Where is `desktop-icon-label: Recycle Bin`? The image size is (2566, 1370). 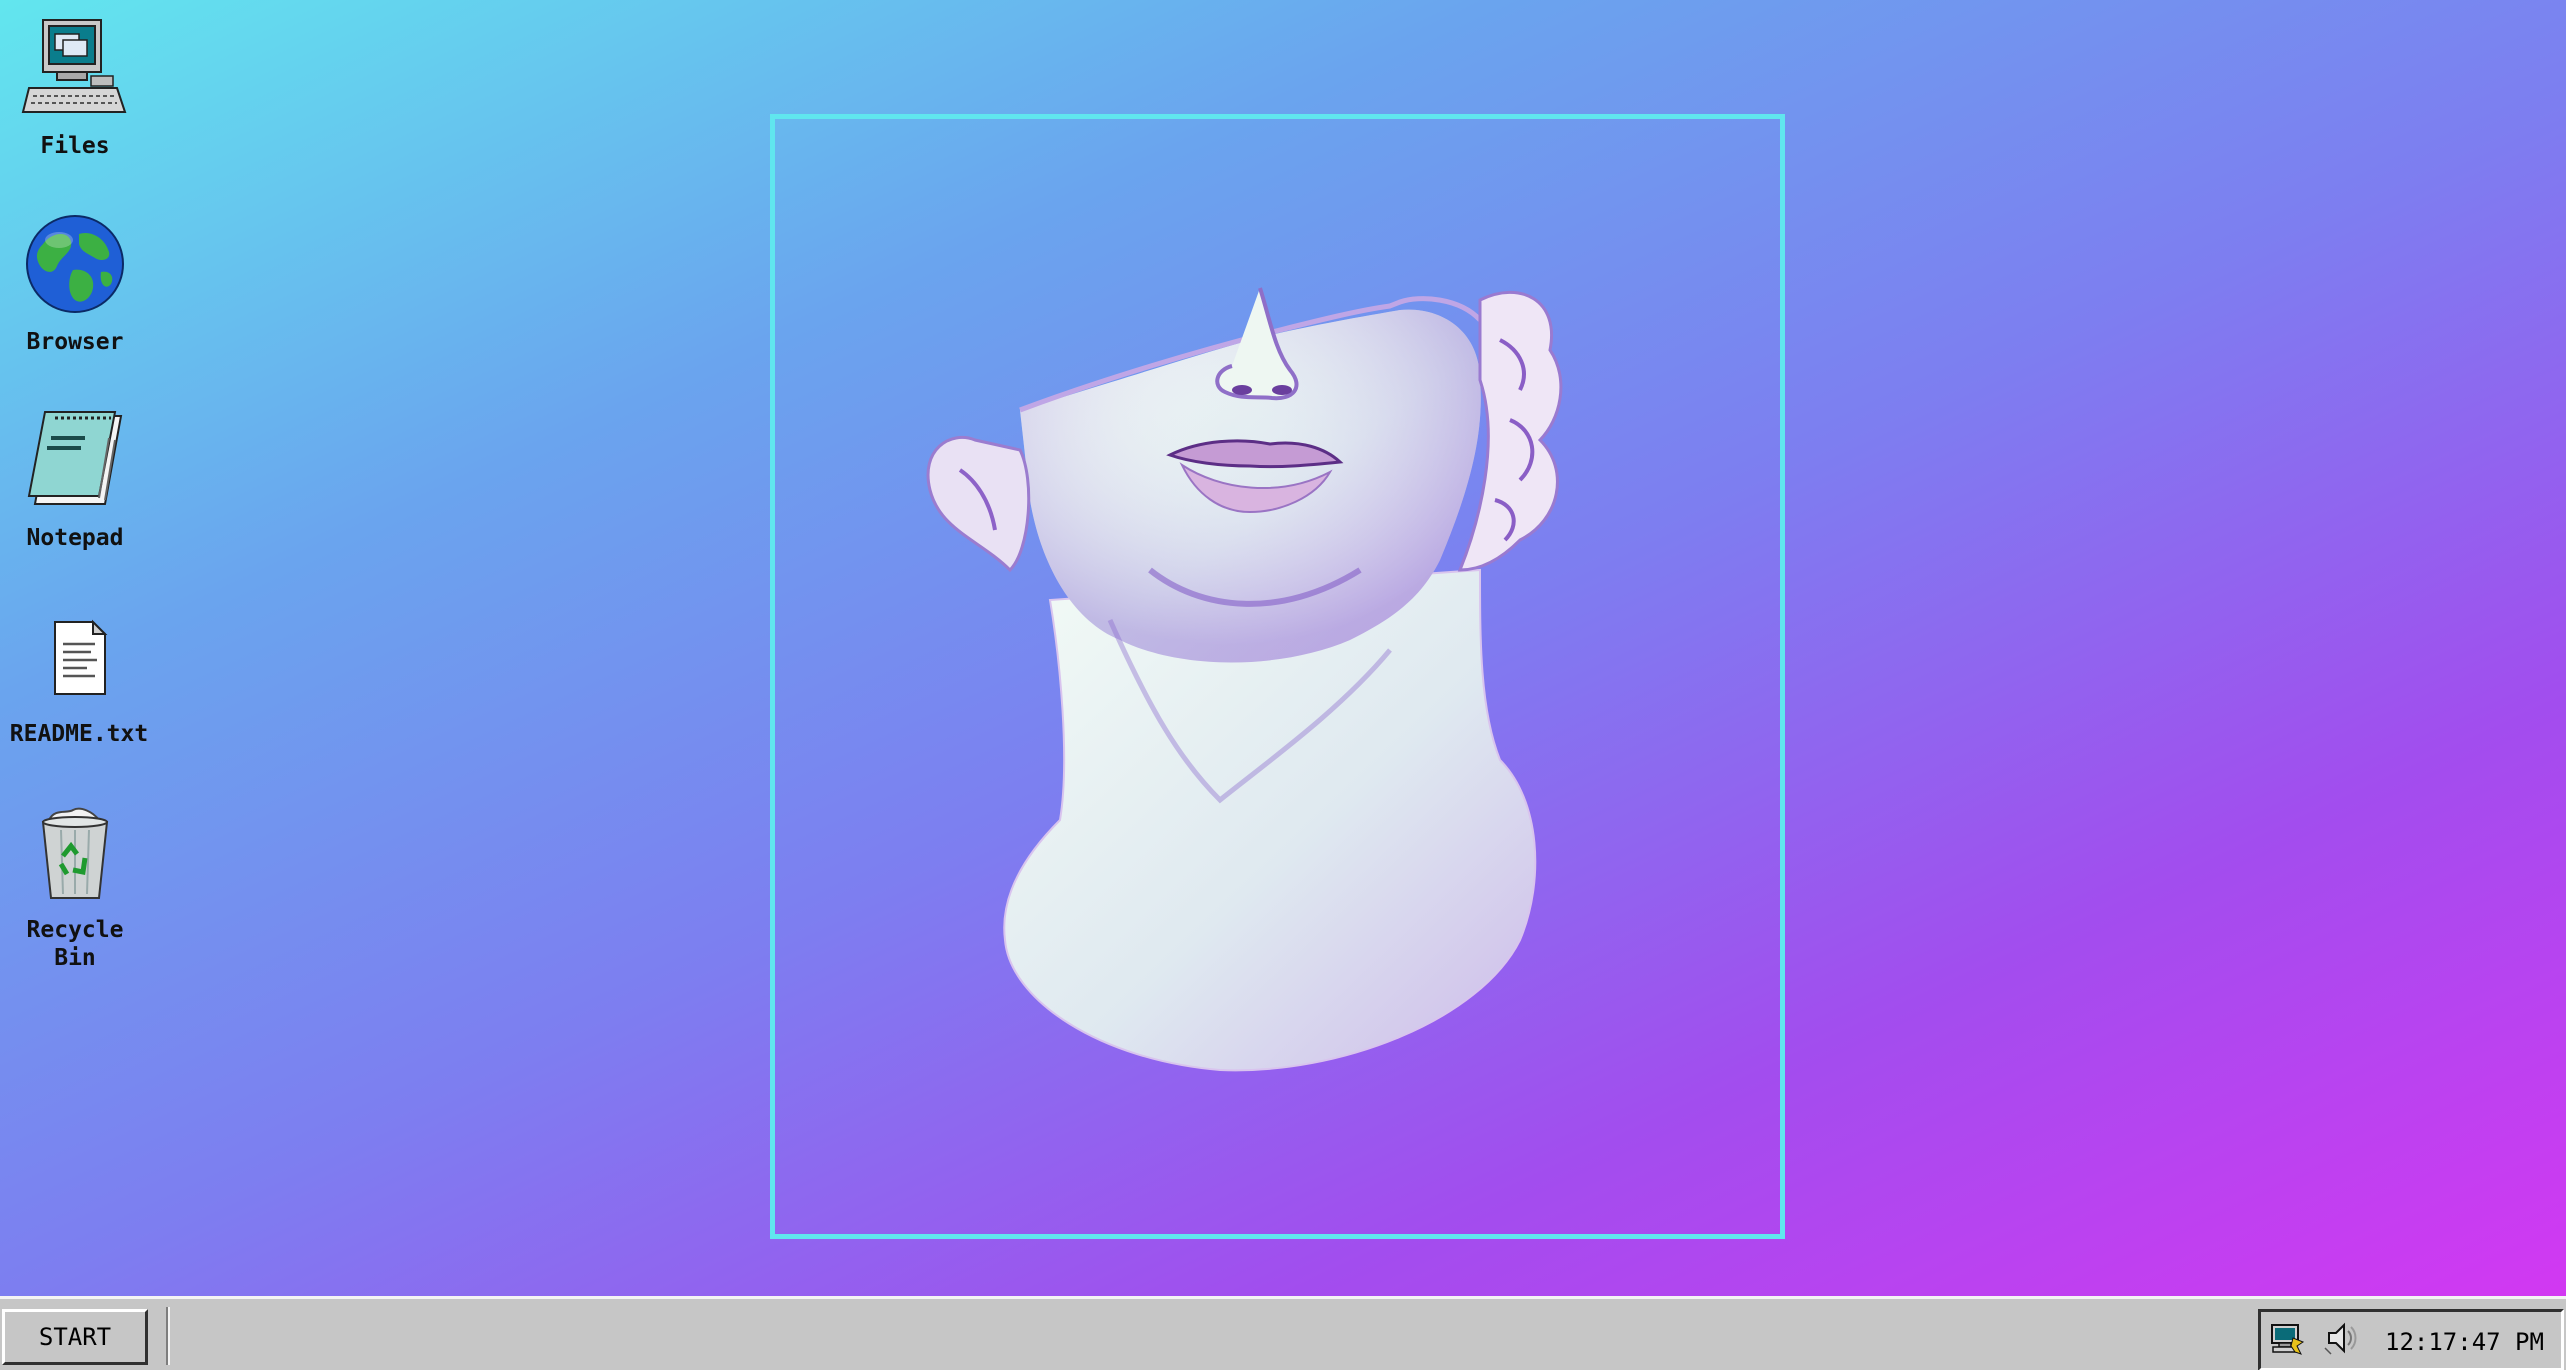
desktop-icon-label: Recycle Bin is located at coordinates (75, 944).